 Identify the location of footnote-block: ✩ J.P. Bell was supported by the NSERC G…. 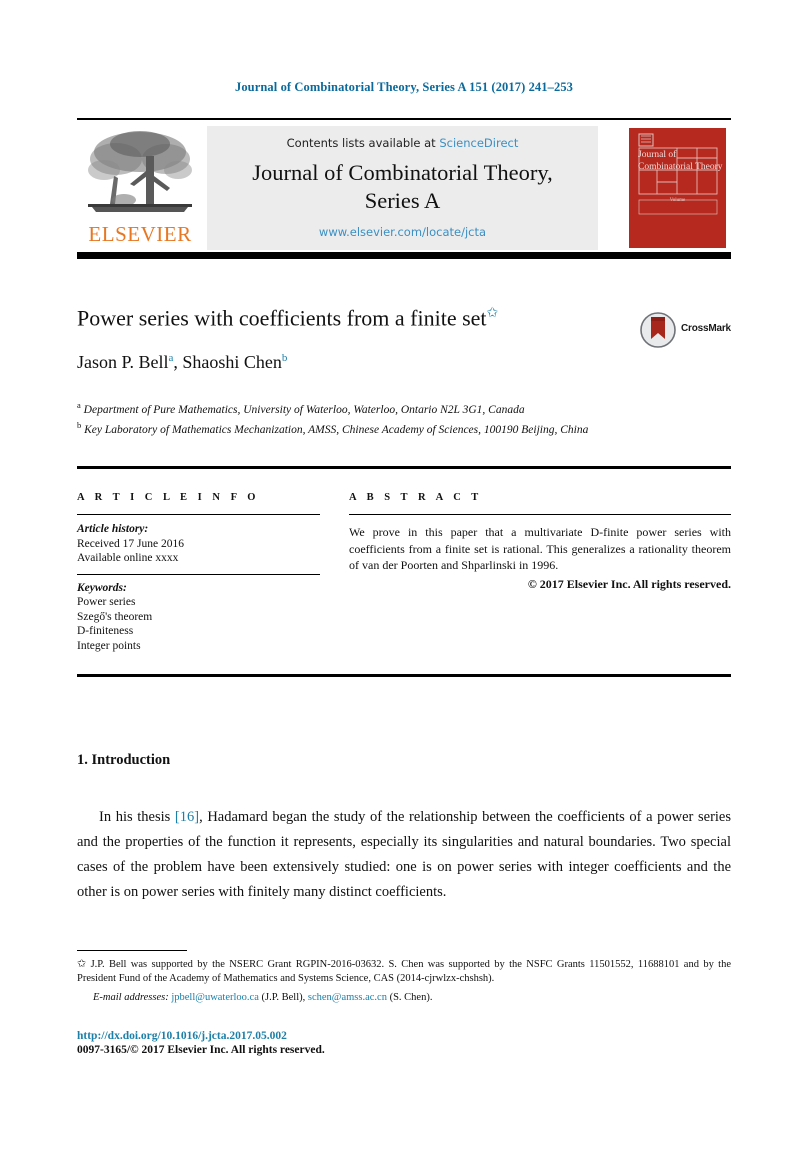
(404, 981).